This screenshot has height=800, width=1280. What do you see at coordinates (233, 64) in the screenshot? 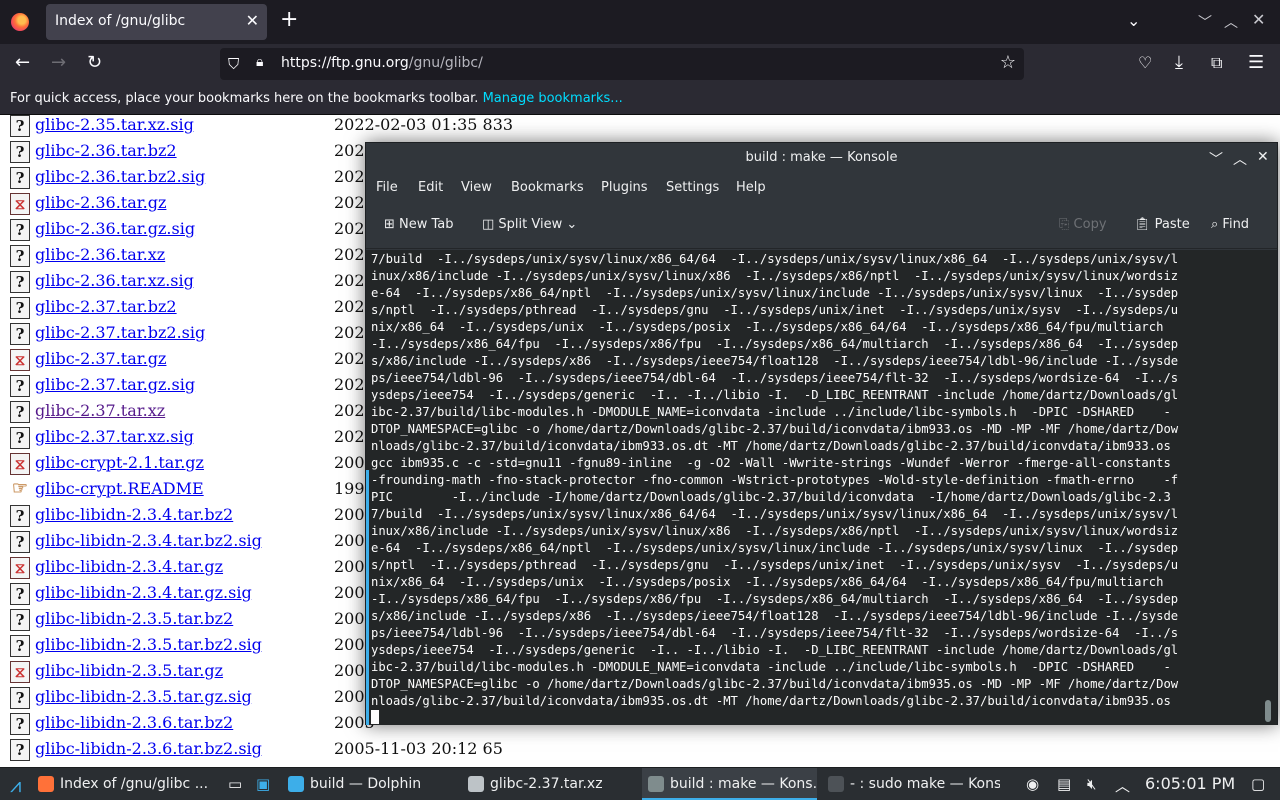
I see `tracking-protection-shield-icon: ⛉` at bounding box center [233, 64].